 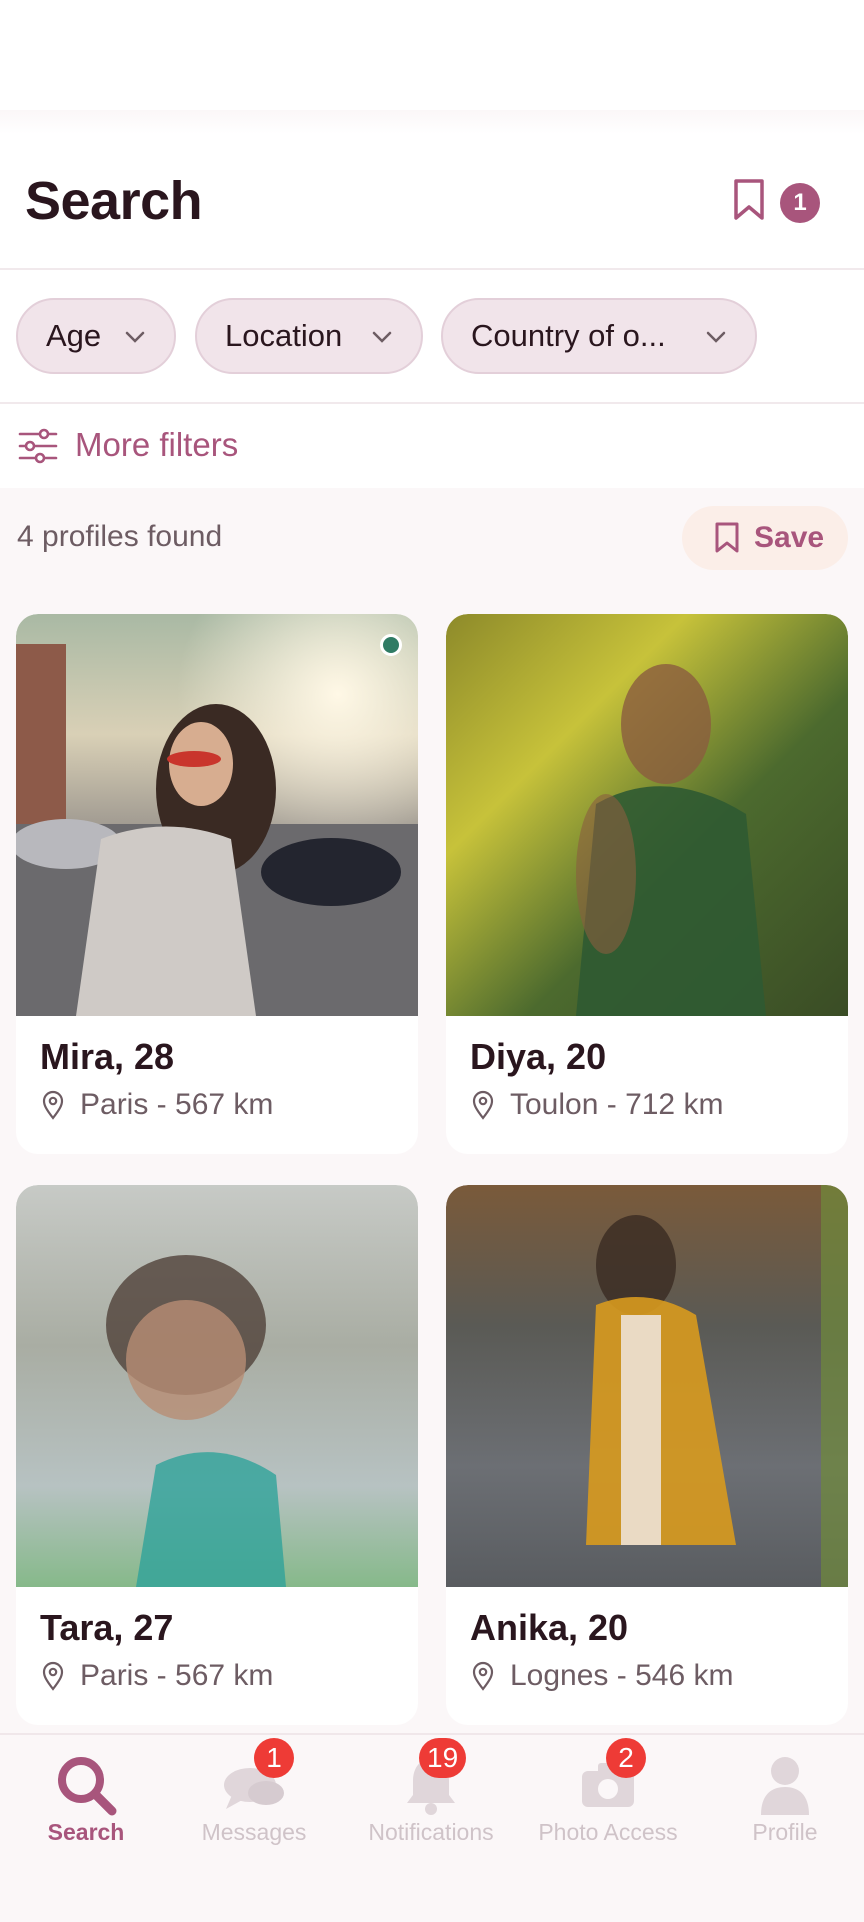 I want to click on page-title: Search, so click(x=114, y=201).